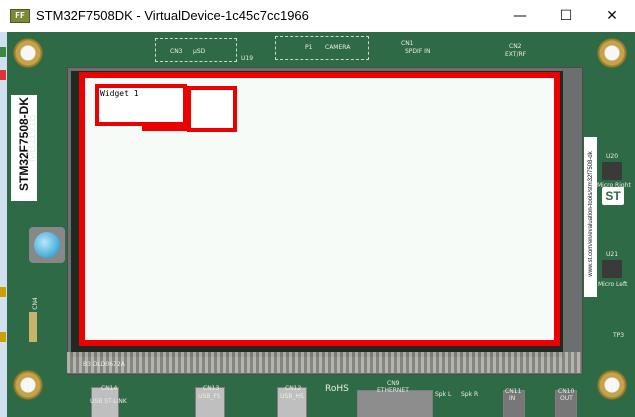 Image resolution: width=635 pixels, height=417 pixels. I want to click on cn4-label: CN4, so click(35, 303).